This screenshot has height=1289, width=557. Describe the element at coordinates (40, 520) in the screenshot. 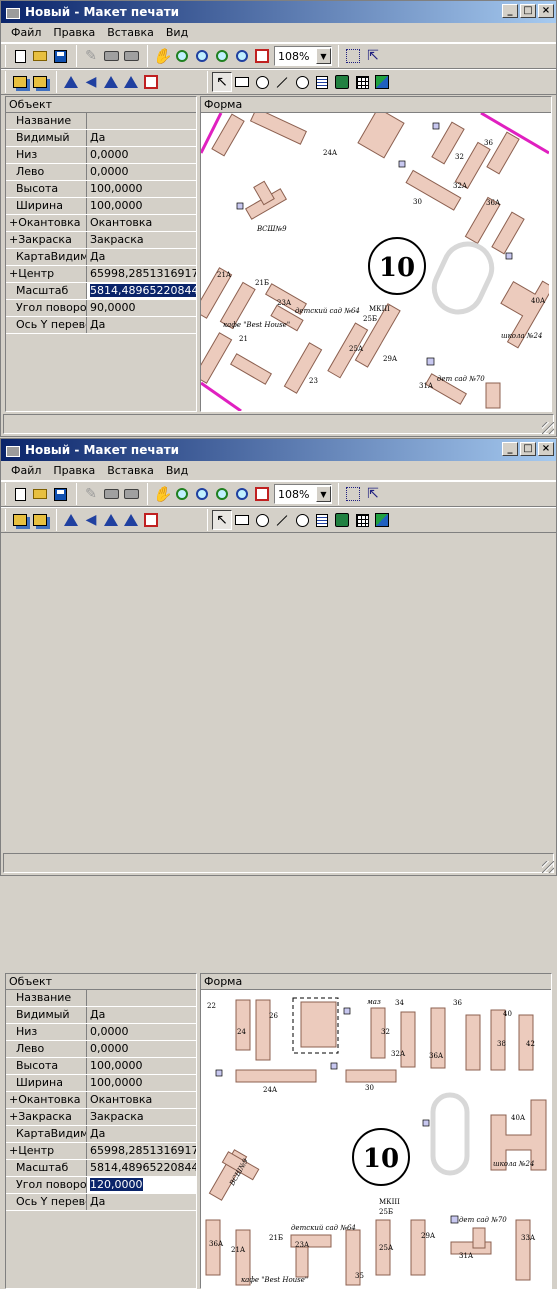

I see `send-back-button` at that location.